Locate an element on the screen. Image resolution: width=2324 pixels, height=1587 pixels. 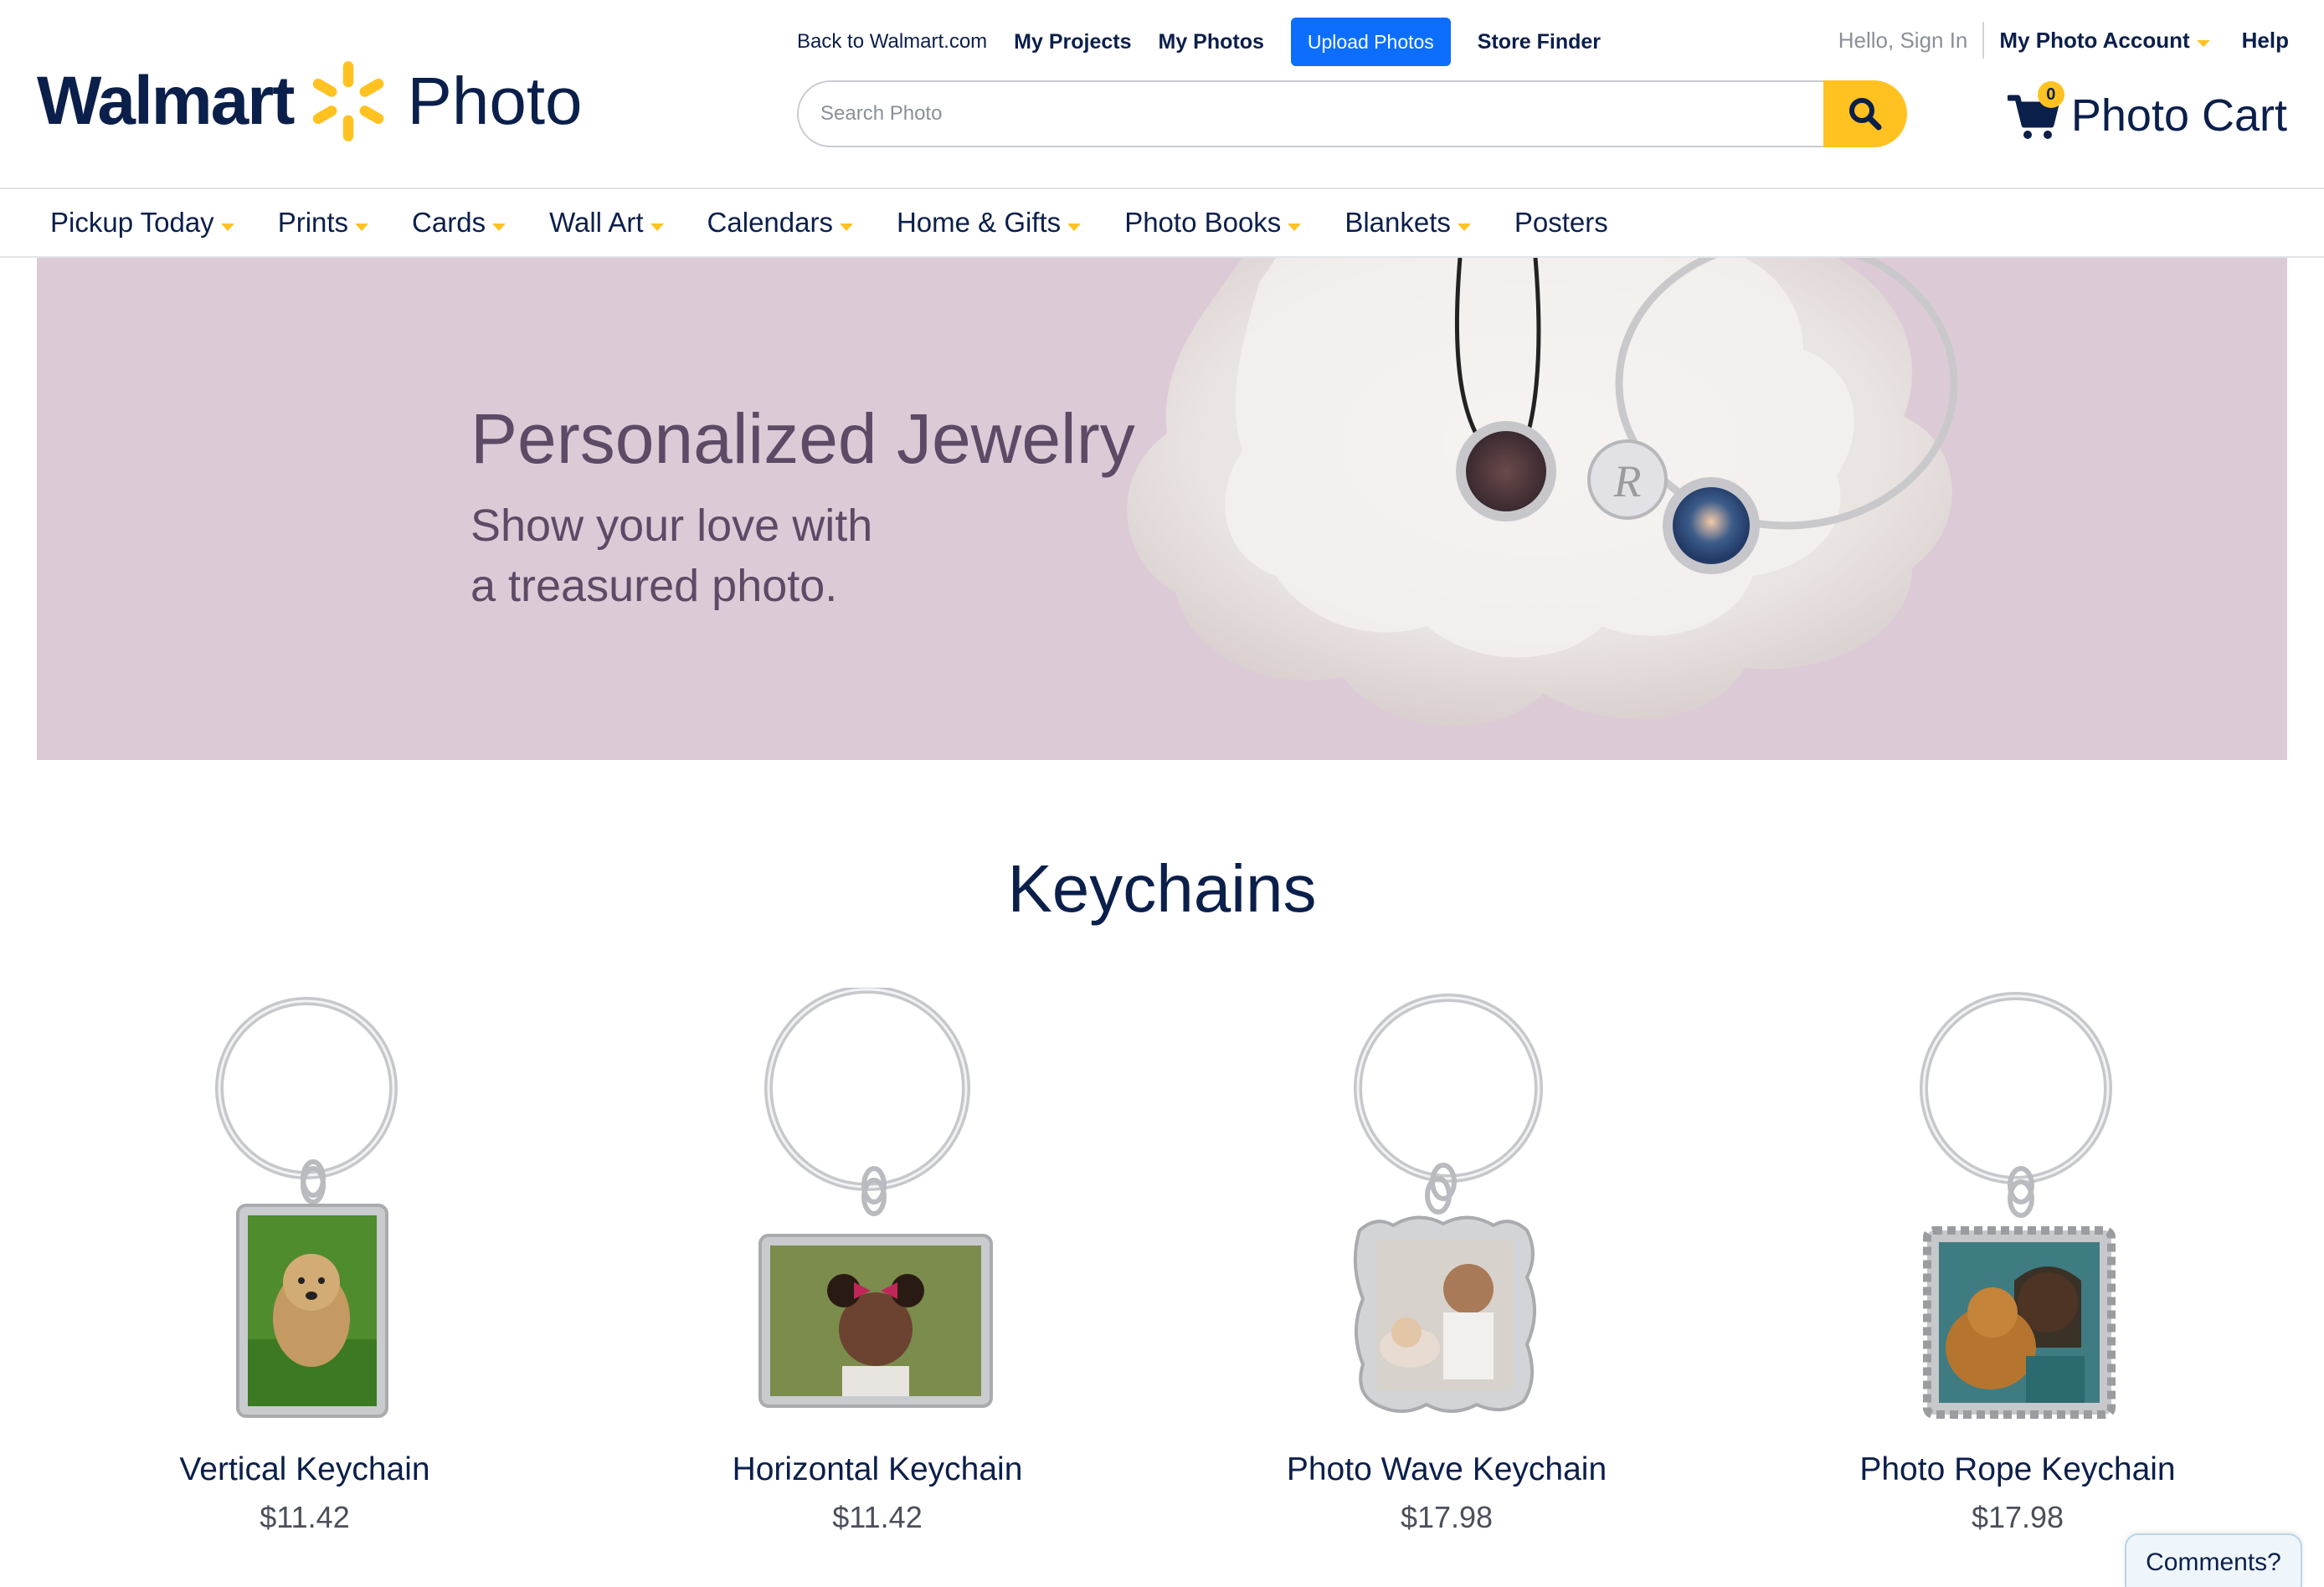
product-card-photo-rope-keychain: Photo Rope Keychain $17.98 is located at coordinates (2018, 1277).